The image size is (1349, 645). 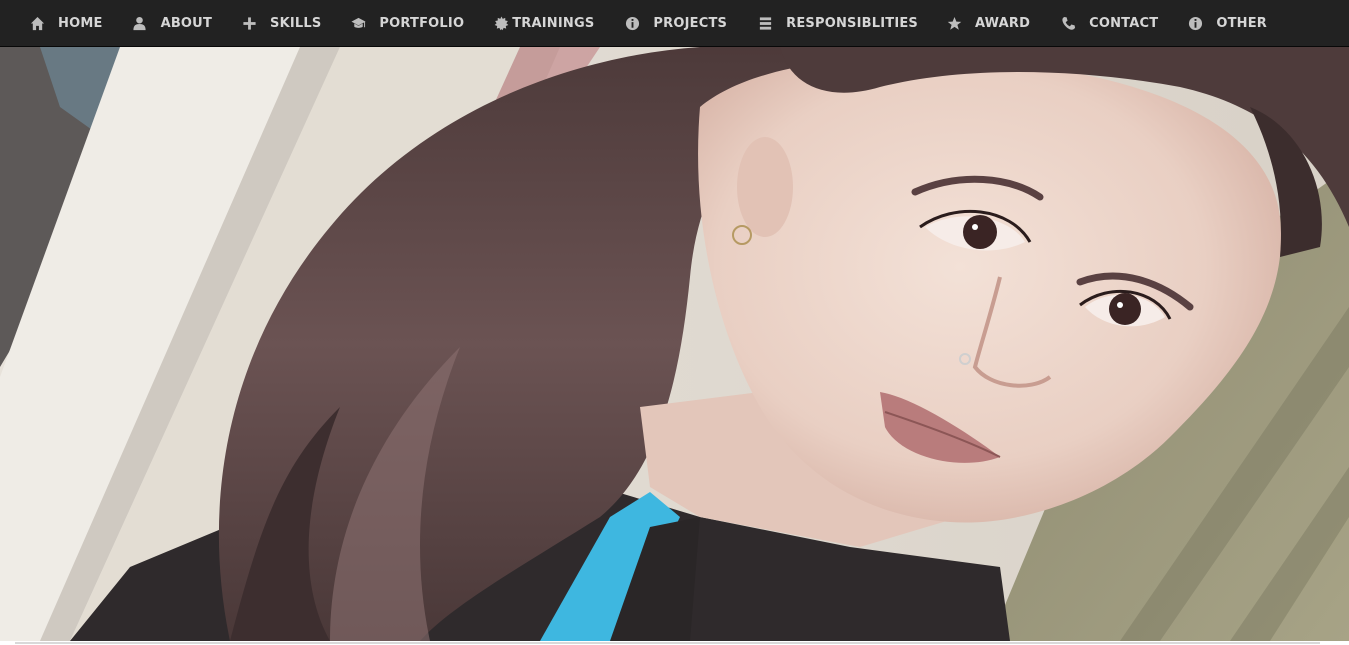 I want to click on nav-responsibilities-label: Responsiblities, so click(x=852, y=23).